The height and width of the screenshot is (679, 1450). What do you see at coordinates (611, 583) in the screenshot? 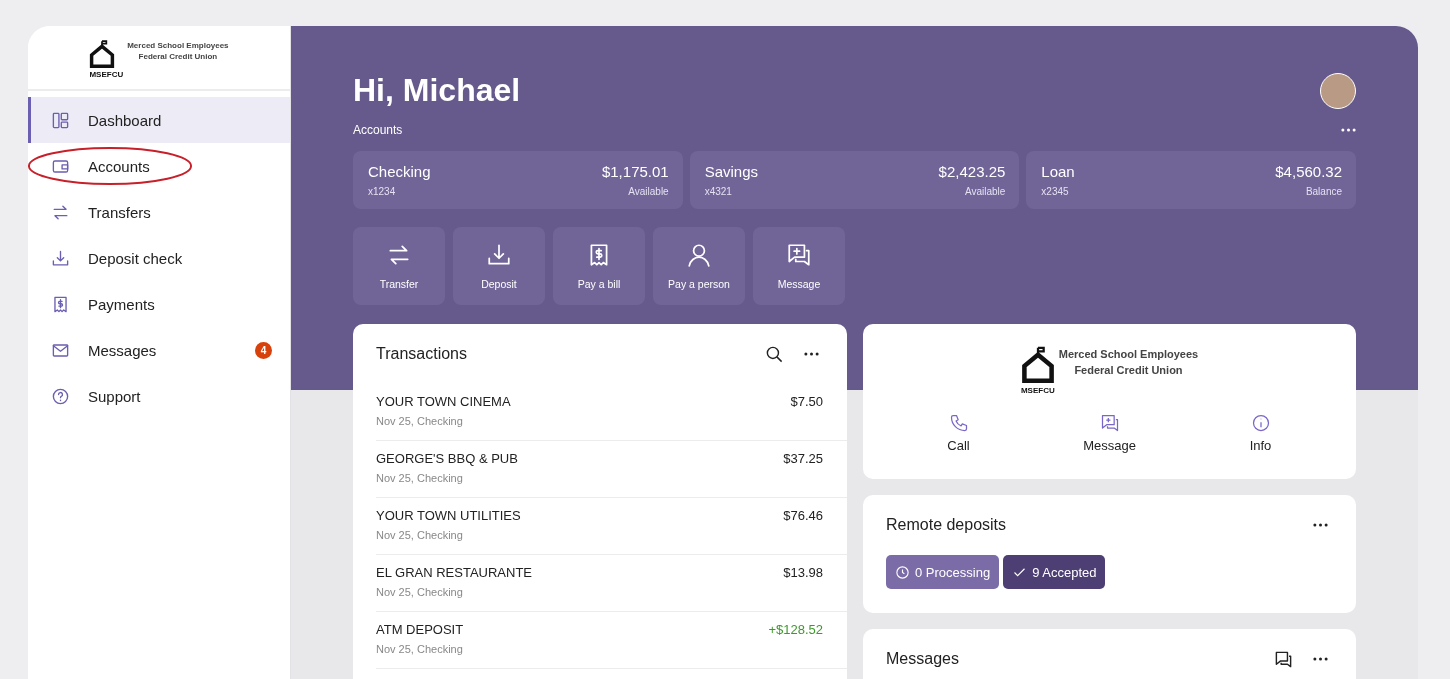
I see `transaction-row: EL GRAN RESTAURANTE Nov 25, Checking $13.98` at bounding box center [611, 583].